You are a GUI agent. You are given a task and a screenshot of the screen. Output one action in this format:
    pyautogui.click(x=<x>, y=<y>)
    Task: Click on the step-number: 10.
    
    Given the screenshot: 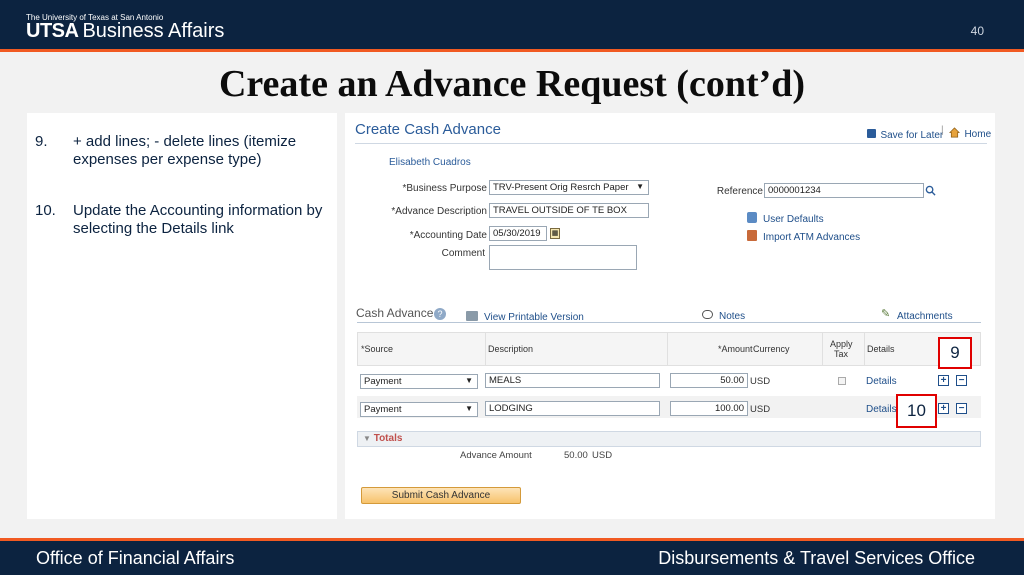 What is the action you would take?
    pyautogui.click(x=45, y=210)
    